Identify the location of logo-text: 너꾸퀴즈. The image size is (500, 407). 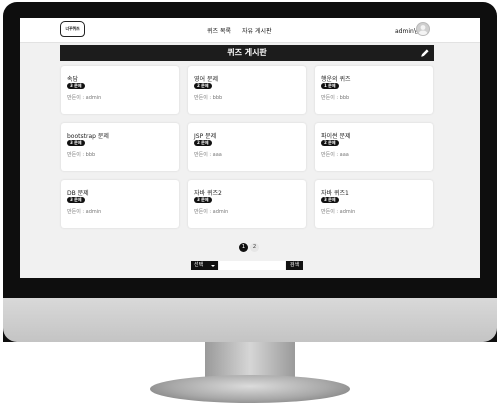
(72, 28).